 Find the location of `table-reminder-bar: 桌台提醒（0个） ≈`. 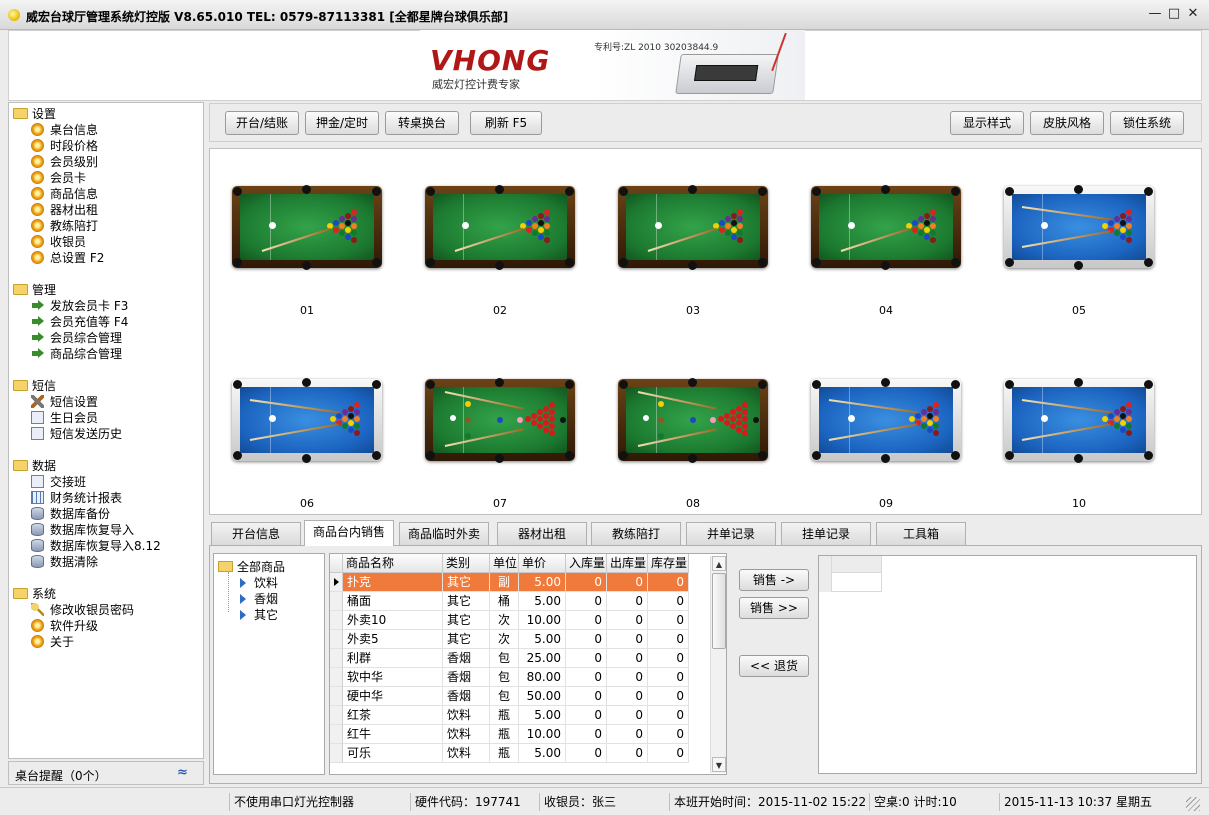

table-reminder-bar: 桌台提醒（0个） ≈ is located at coordinates (106, 773).